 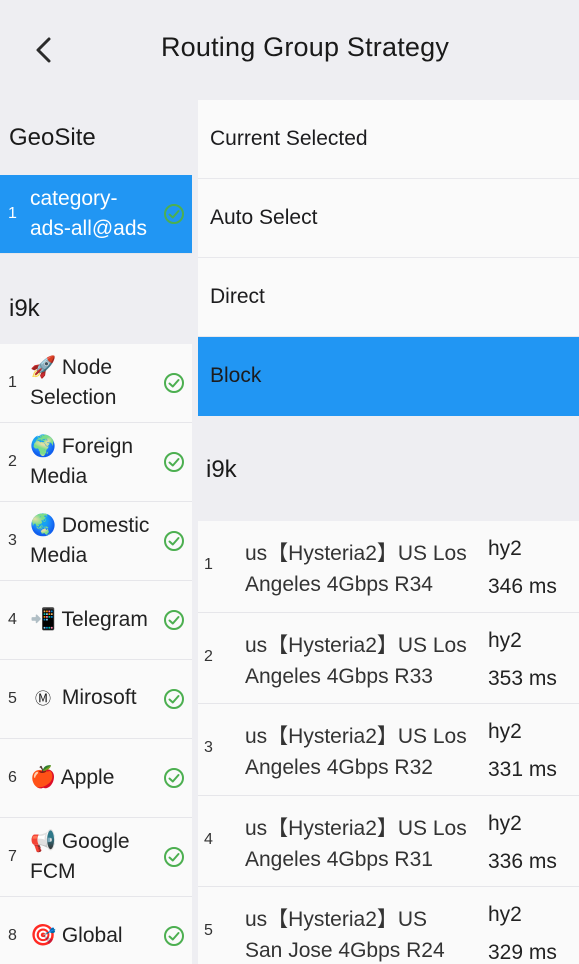 I want to click on globe-icon: 🌏, so click(x=43, y=525).